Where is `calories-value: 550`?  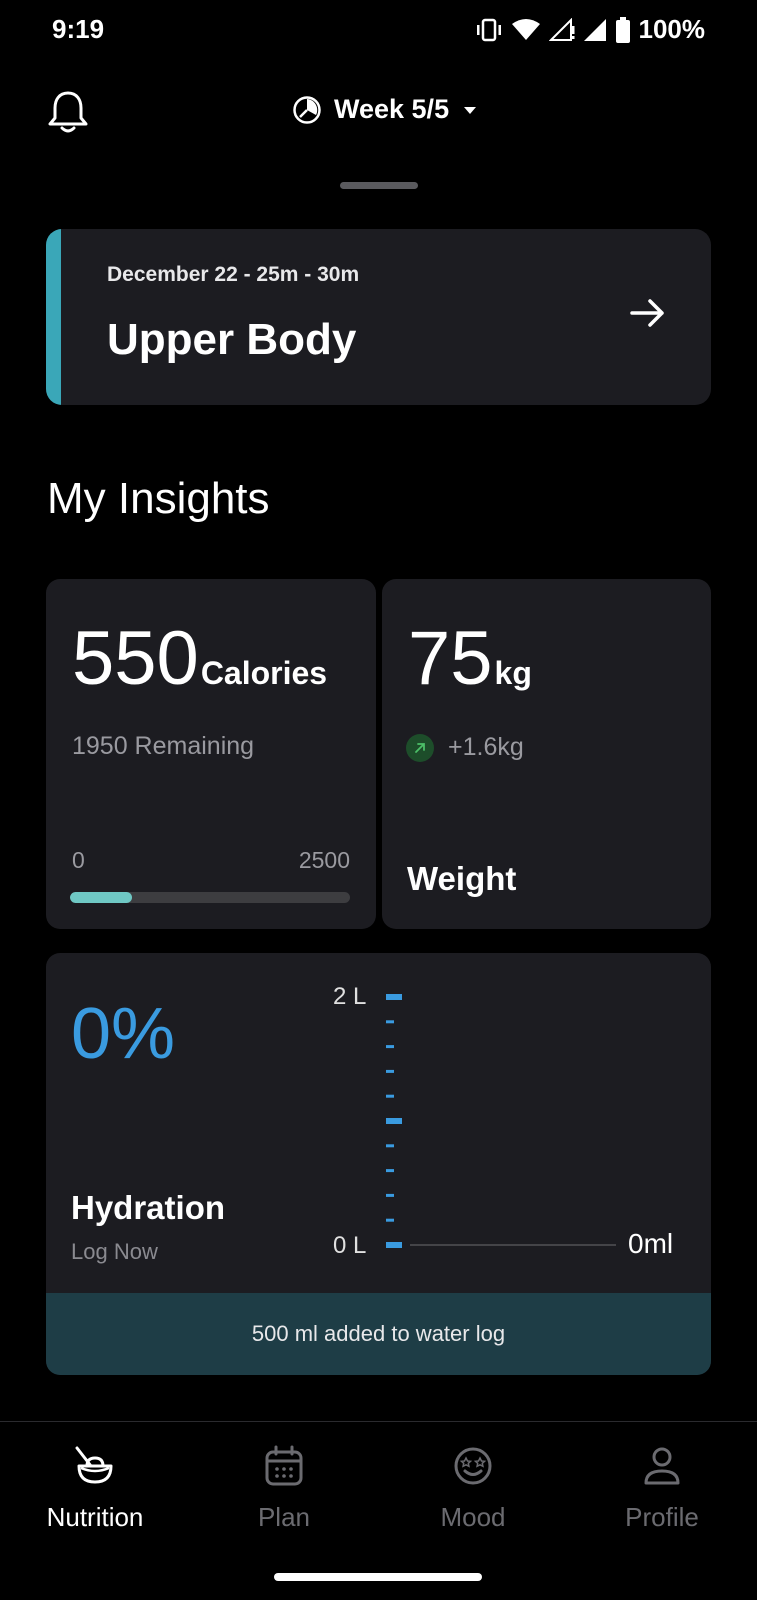
calories-value: 550 is located at coordinates (135, 658).